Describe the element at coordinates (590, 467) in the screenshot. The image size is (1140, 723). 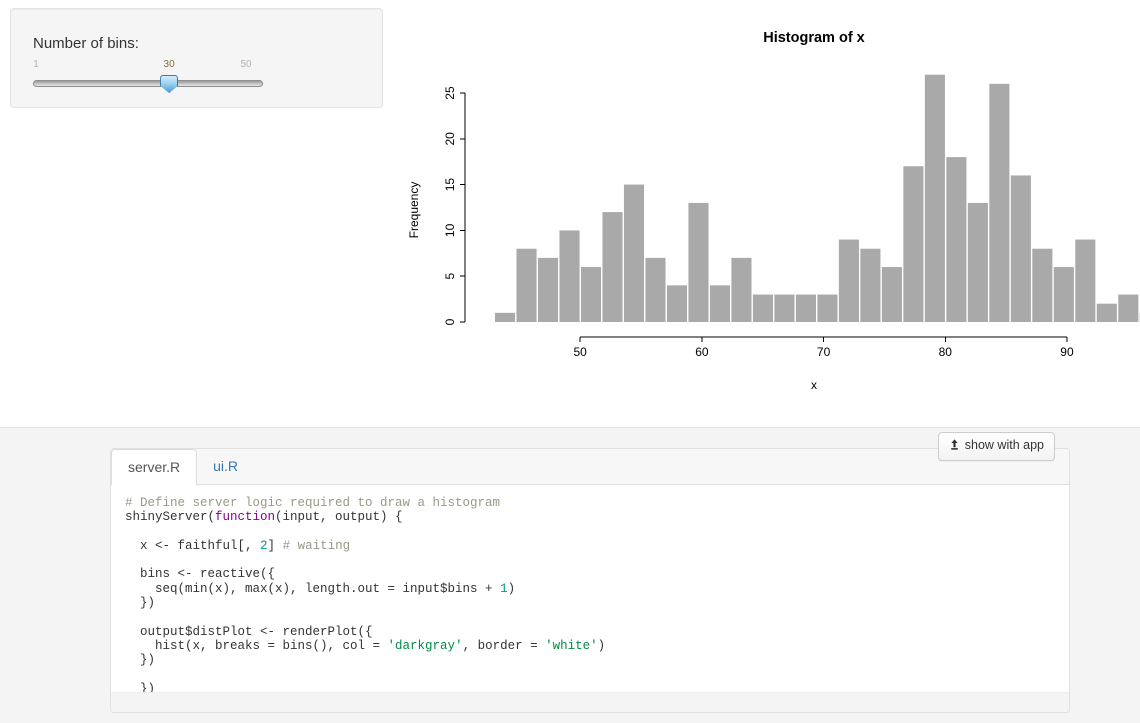
I see `code-tabbar: server.R ui.R` at that location.